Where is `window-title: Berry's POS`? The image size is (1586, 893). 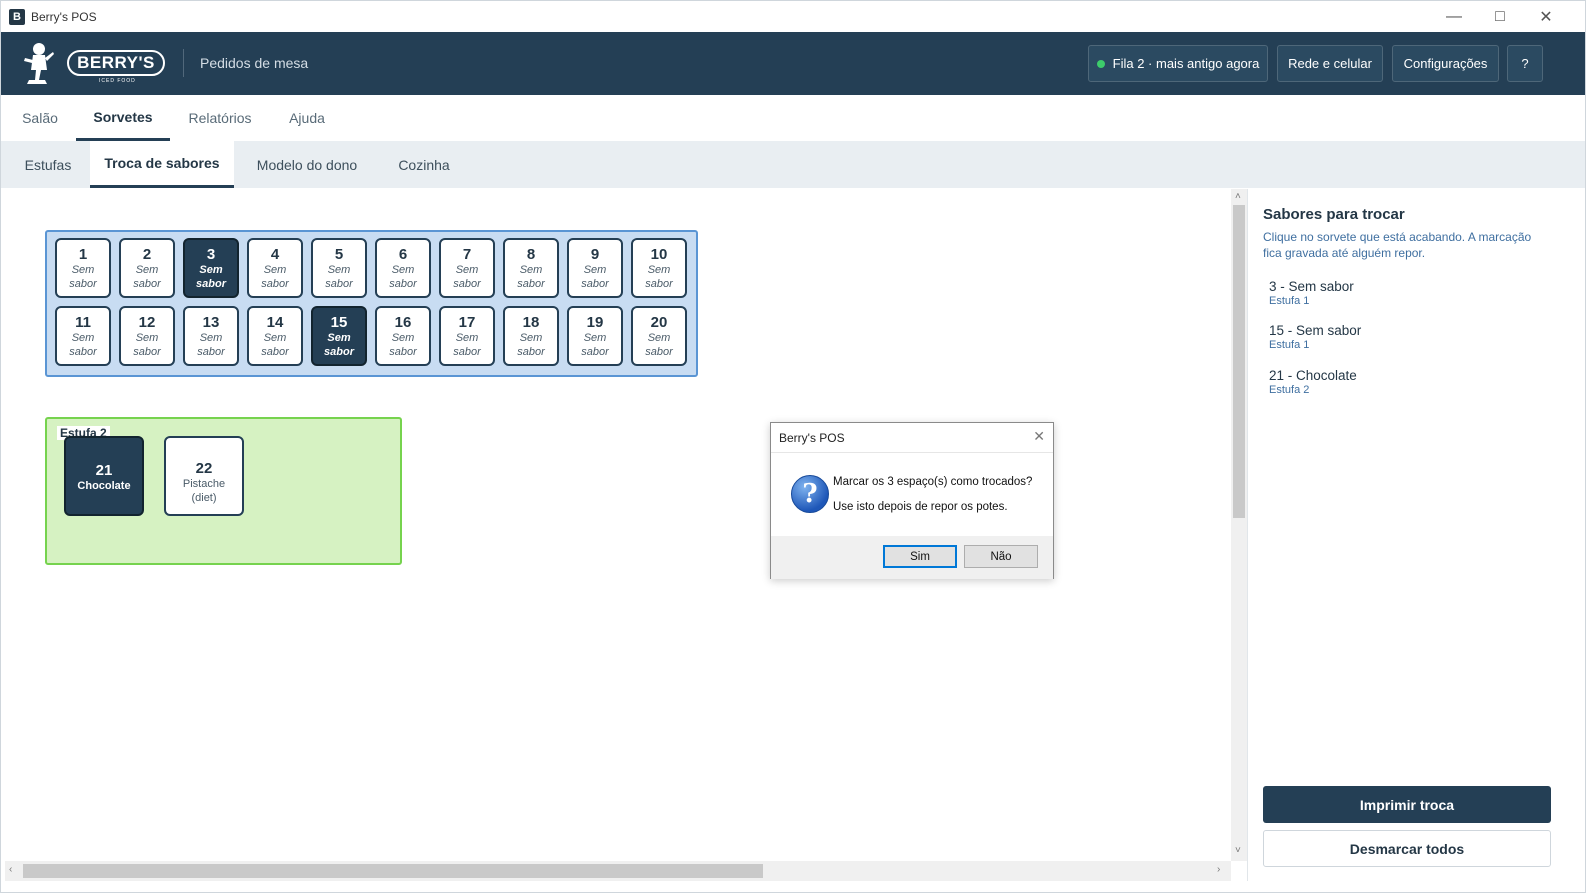 window-title: Berry's POS is located at coordinates (64, 16).